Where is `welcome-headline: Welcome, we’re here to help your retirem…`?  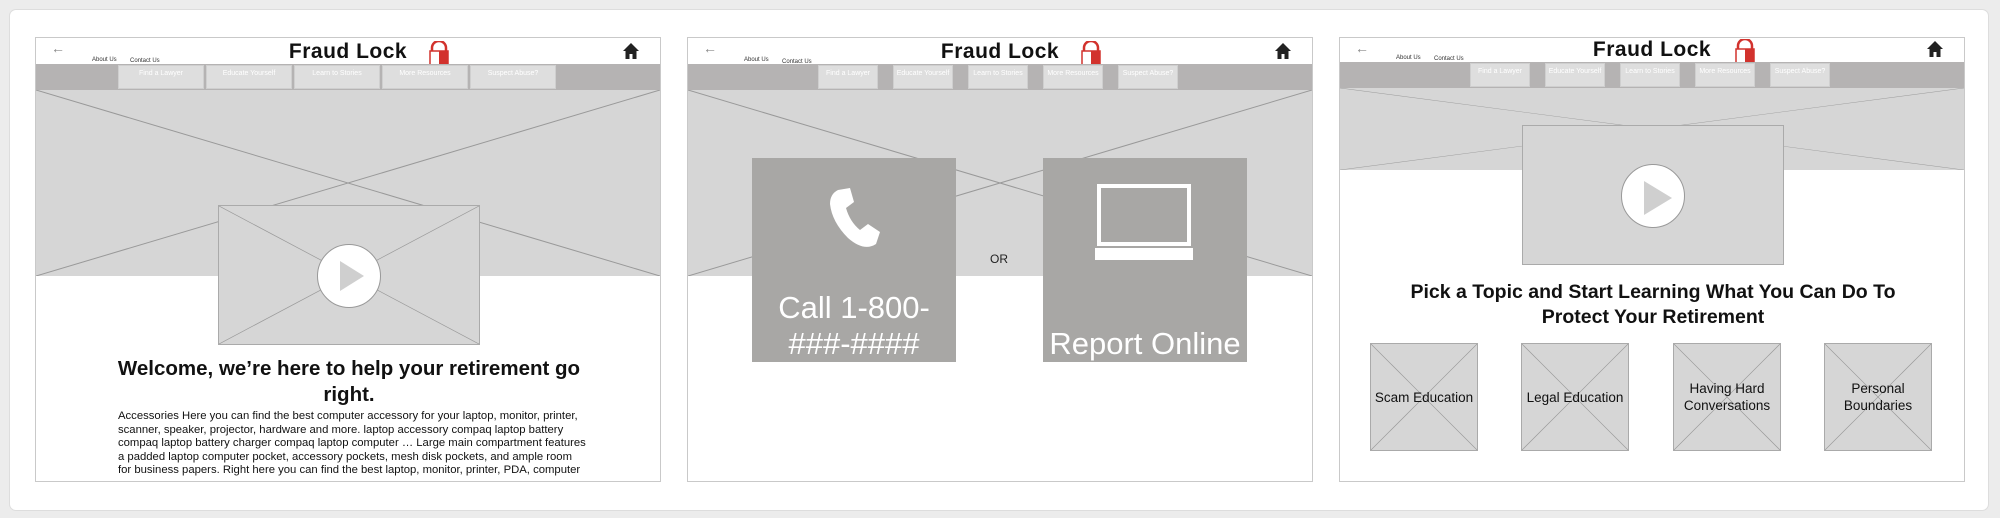
welcome-headline: Welcome, we’re here to help your retirem… is located at coordinates (349, 381).